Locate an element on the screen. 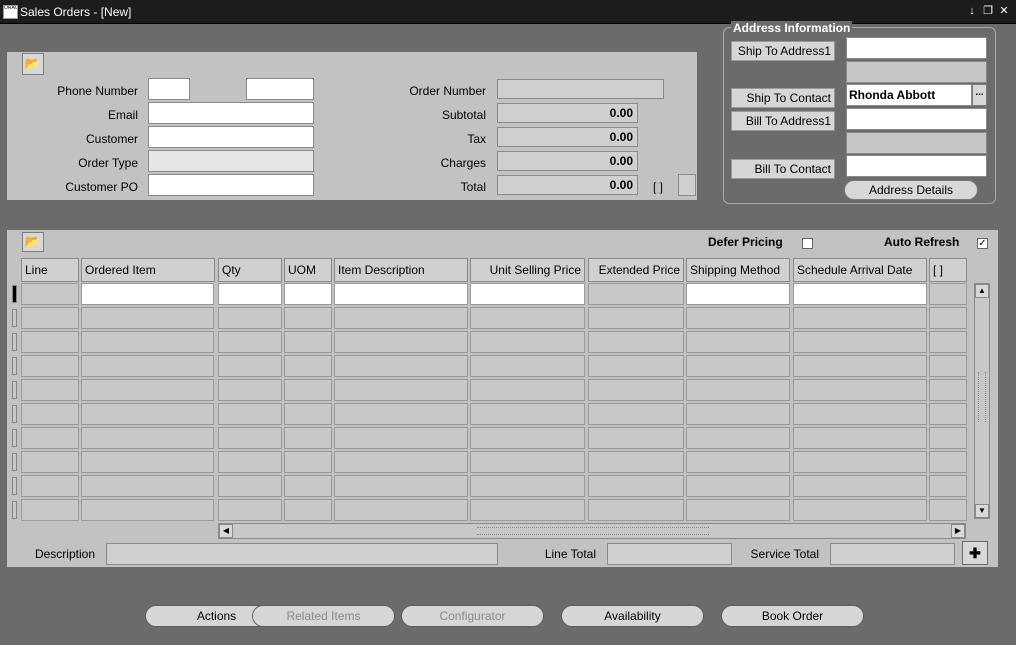 This screenshot has width=1016, height=645. lines-vertical-scrollbar: ▲ ▼ is located at coordinates (982, 401).